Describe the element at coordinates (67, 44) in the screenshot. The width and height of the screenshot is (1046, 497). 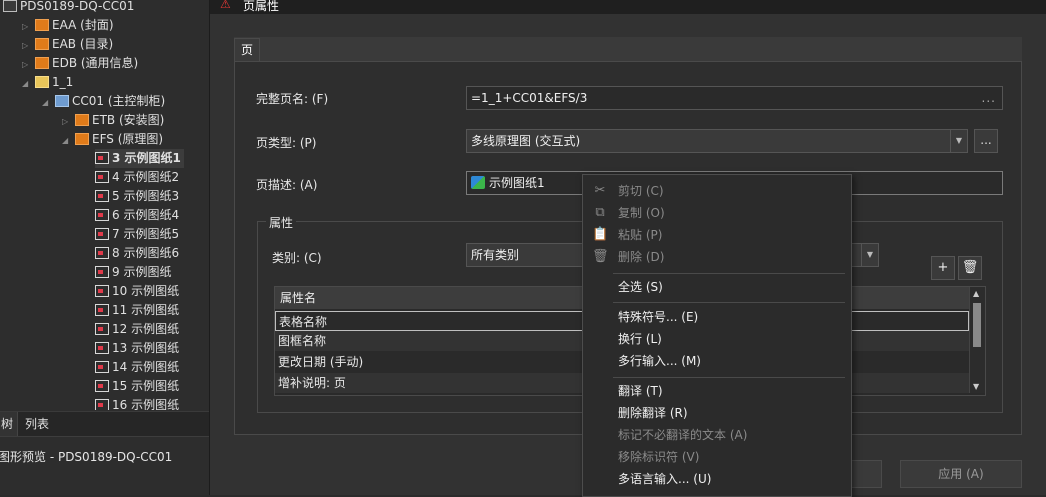
I see `tree-node-eab: ▷ EAB (目录)` at that location.